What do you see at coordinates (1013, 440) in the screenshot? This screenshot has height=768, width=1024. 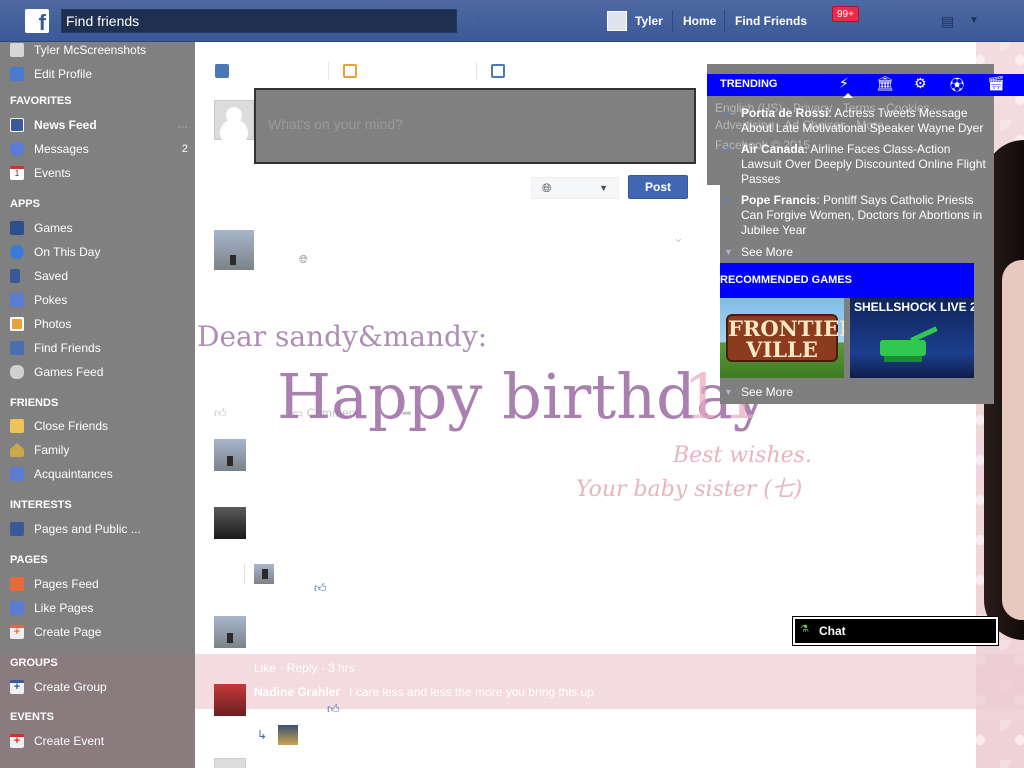 I see `cover-photo-face` at bounding box center [1013, 440].